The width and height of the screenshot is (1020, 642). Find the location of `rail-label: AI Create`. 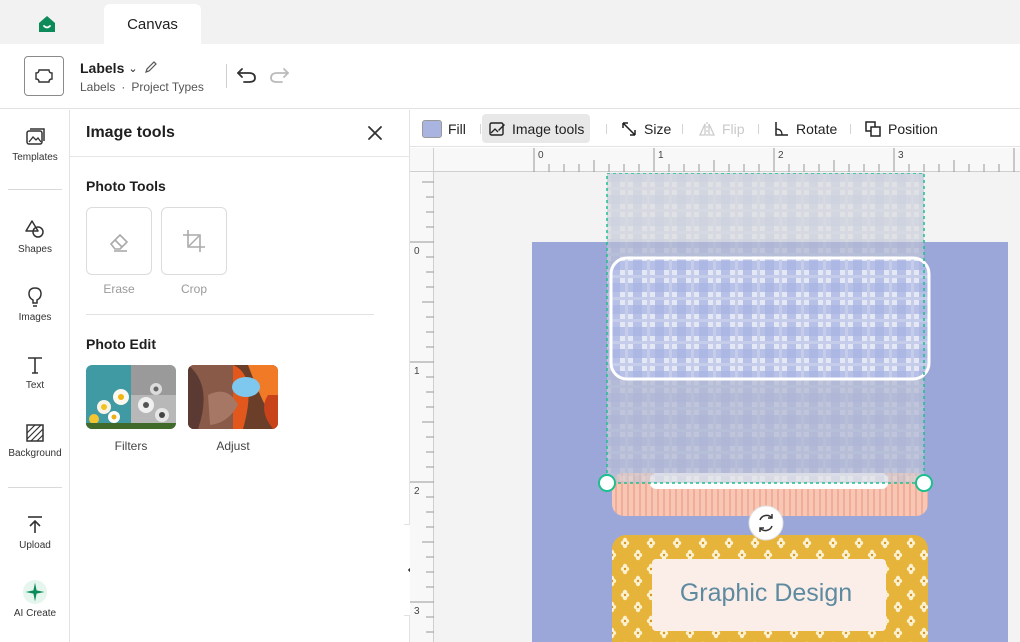

rail-label: AI Create is located at coordinates (35, 613).